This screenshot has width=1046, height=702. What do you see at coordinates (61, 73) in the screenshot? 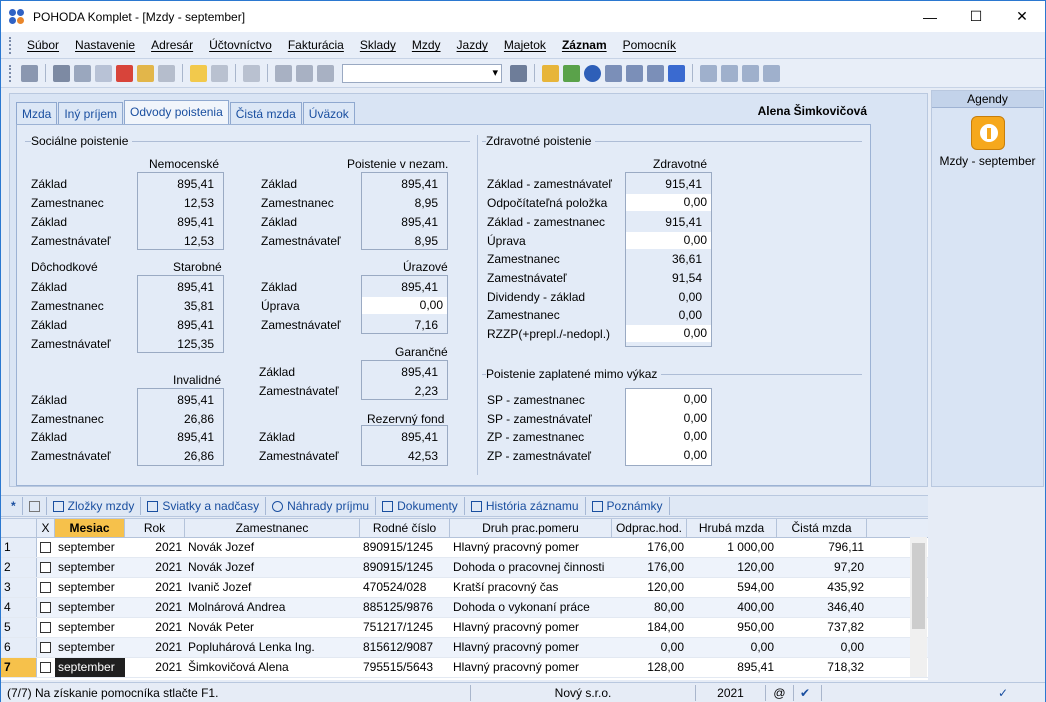
I see `print-icon` at bounding box center [61, 73].